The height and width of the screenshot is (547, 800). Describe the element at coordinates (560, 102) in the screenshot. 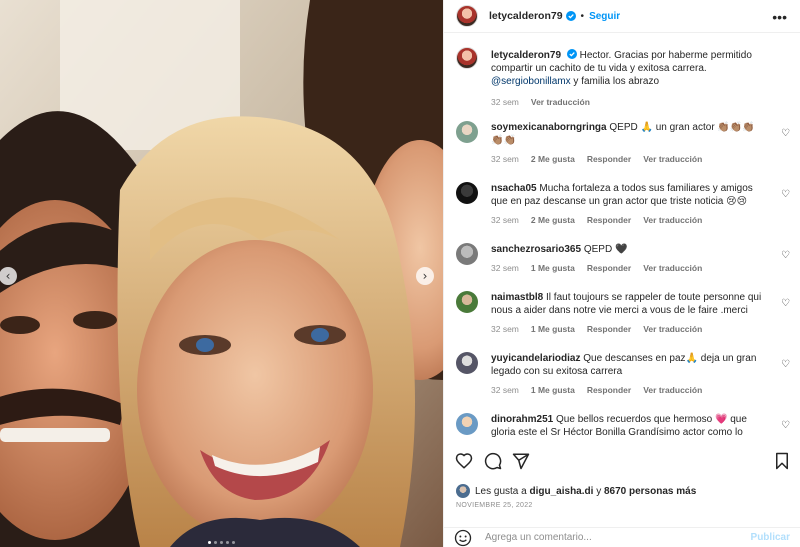

I see `caption-translate-link: Ver traducción` at that location.